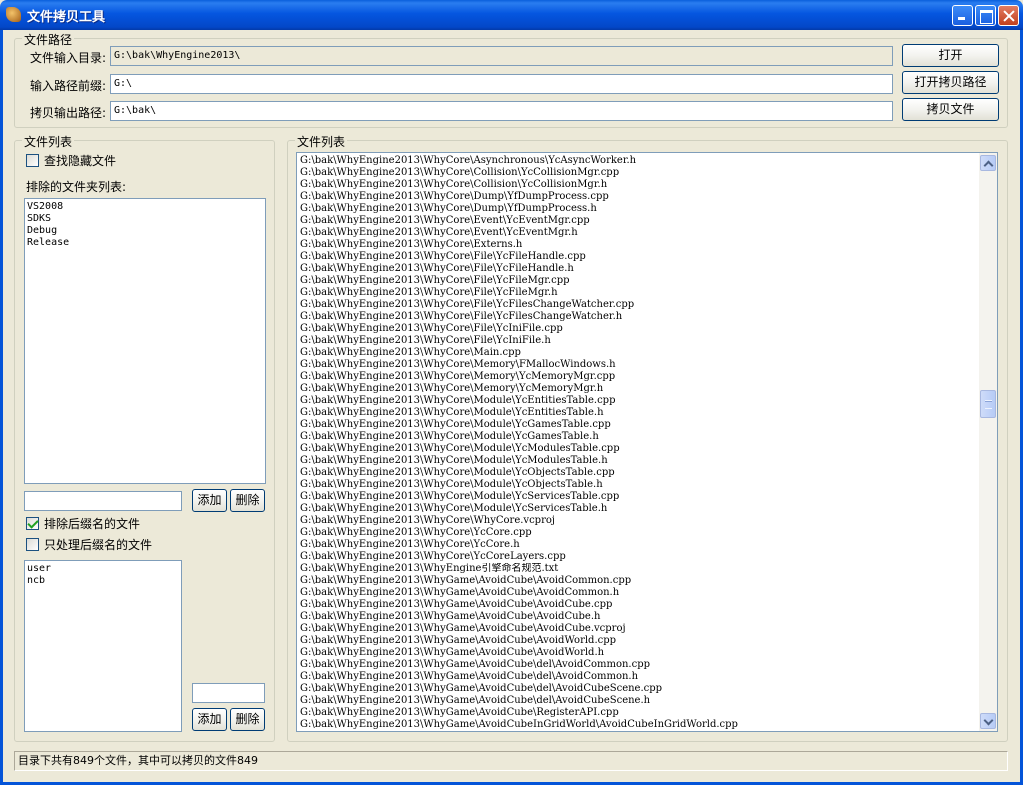  What do you see at coordinates (103, 646) in the screenshot?
I see `suffix-list: user ncb` at bounding box center [103, 646].